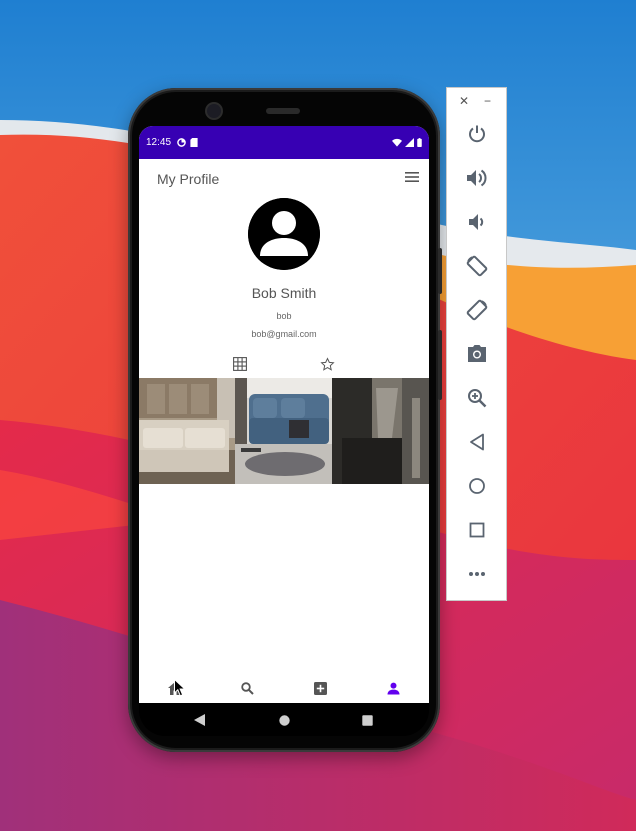 The height and width of the screenshot is (831, 636). I want to click on overview-button, so click(477, 530).